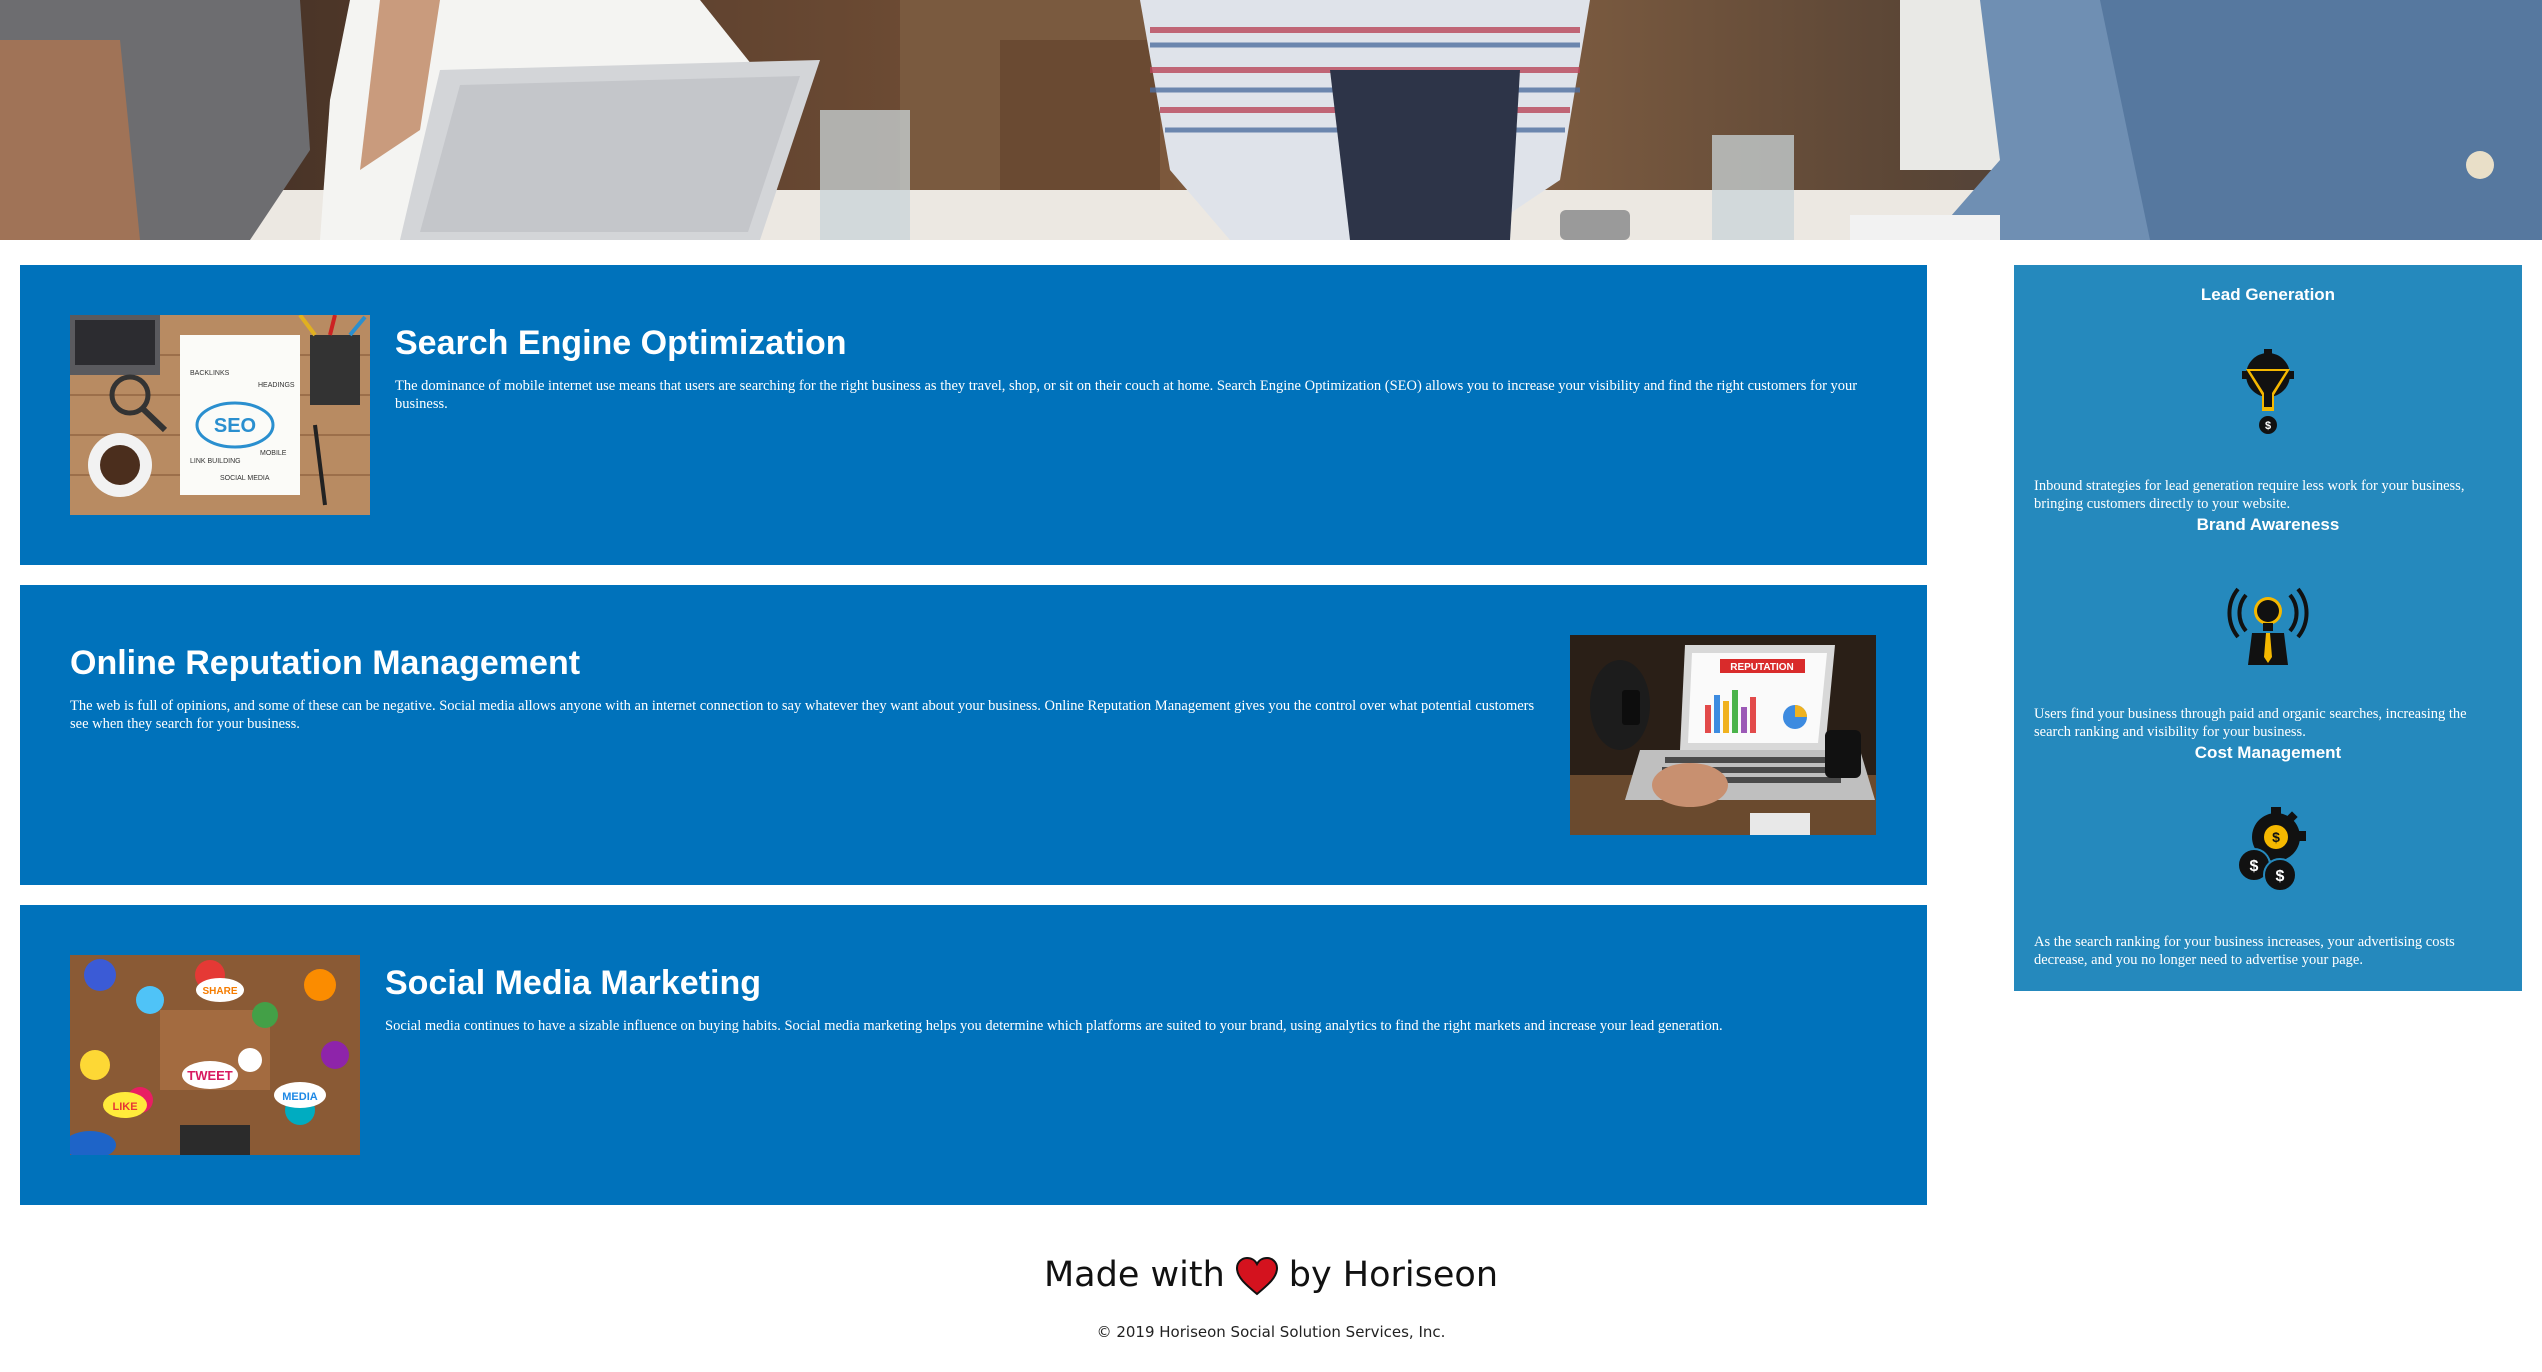 The width and height of the screenshot is (2542, 1372). I want to click on brand-awareness-icon, so click(2268, 625).